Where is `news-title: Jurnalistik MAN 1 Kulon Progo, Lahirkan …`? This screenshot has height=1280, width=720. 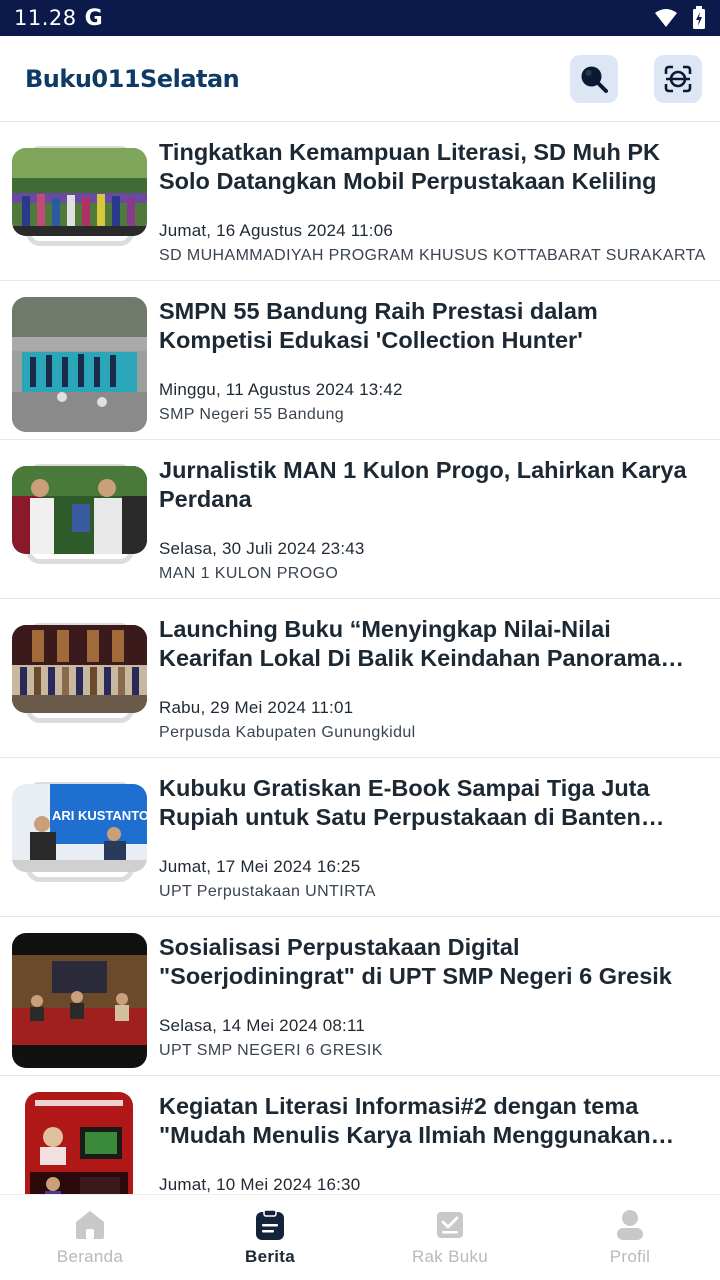
news-title: Jurnalistik MAN 1 Kulon Progo, Lahirkan … is located at coordinates (423, 484).